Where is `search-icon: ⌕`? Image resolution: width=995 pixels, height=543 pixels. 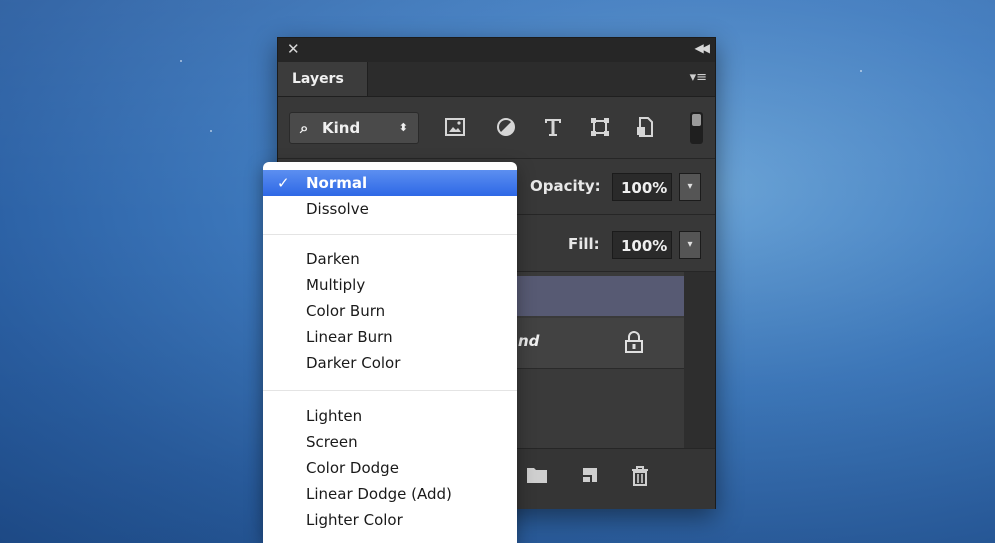 search-icon: ⌕ is located at coordinates (304, 128).